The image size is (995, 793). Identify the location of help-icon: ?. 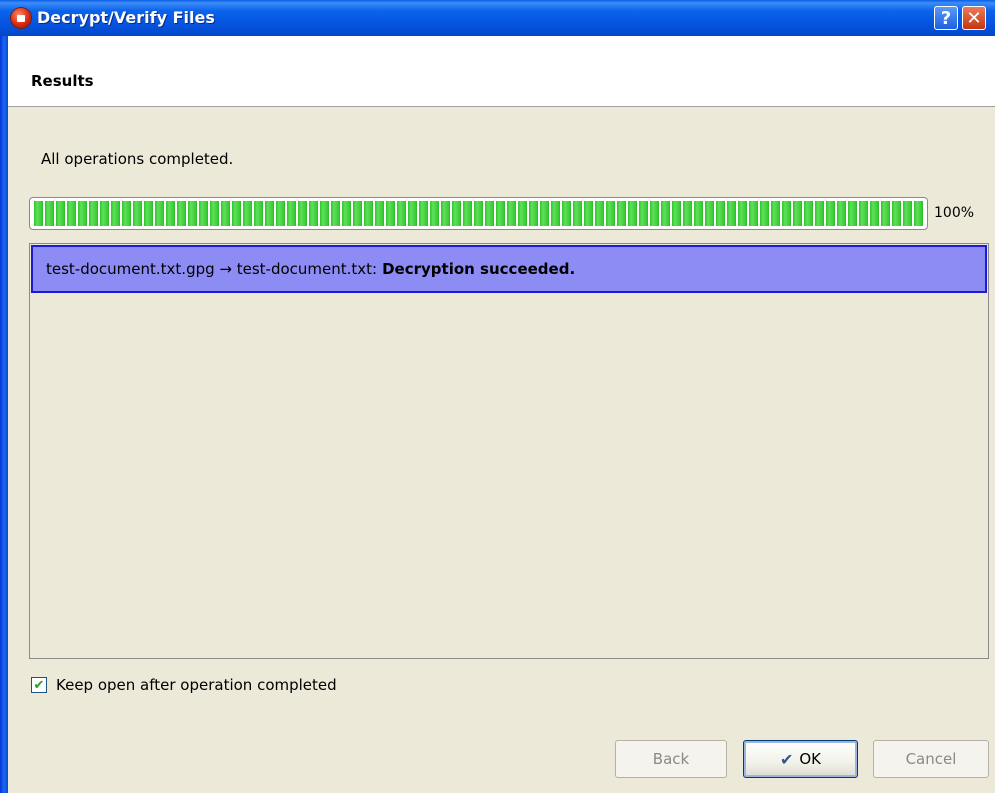
(946, 18).